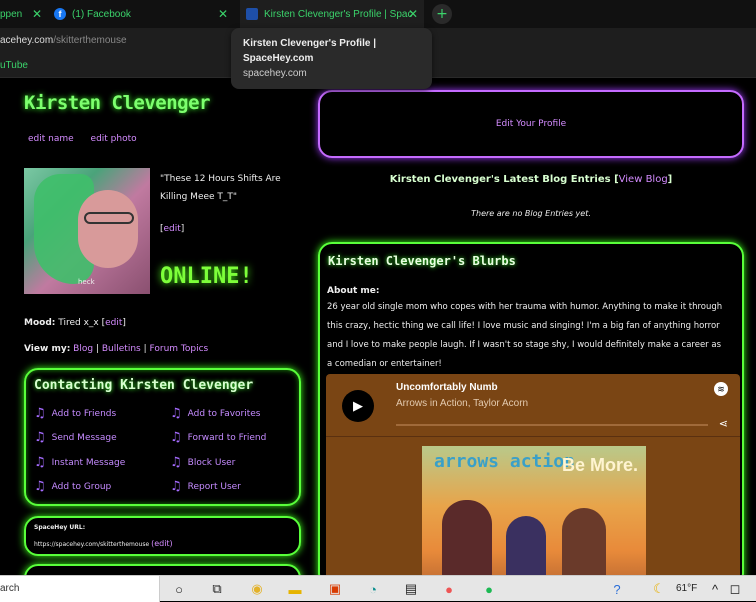  I want to click on view-forum-topics-link: Forum Topics, so click(179, 349).